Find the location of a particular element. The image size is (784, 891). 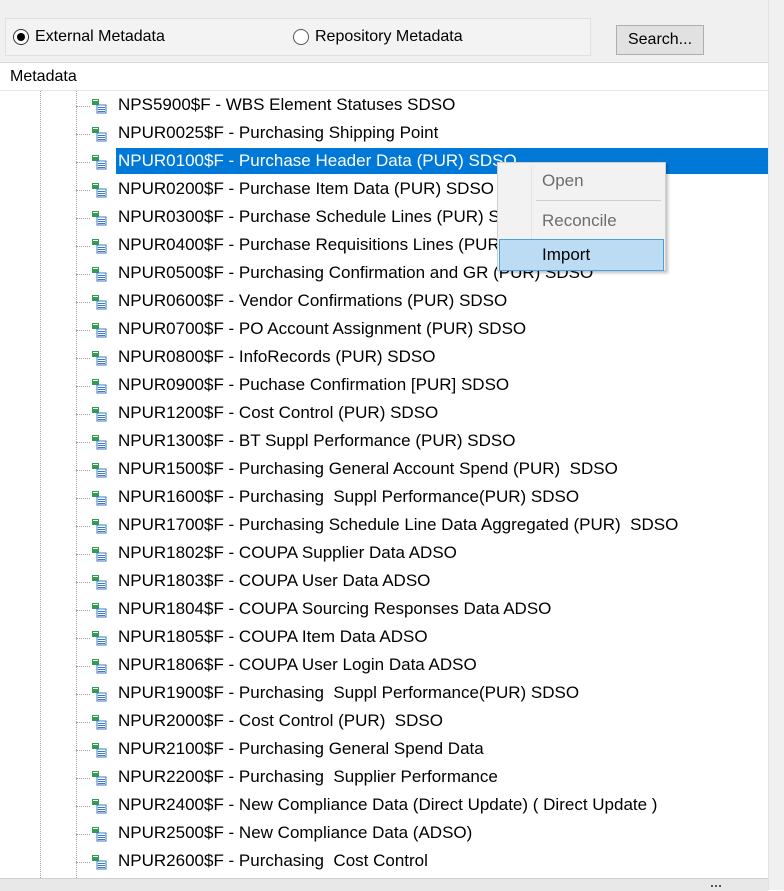

tree-item: NPUR1803$F - COUPA User Data ADSO is located at coordinates (422, 582).